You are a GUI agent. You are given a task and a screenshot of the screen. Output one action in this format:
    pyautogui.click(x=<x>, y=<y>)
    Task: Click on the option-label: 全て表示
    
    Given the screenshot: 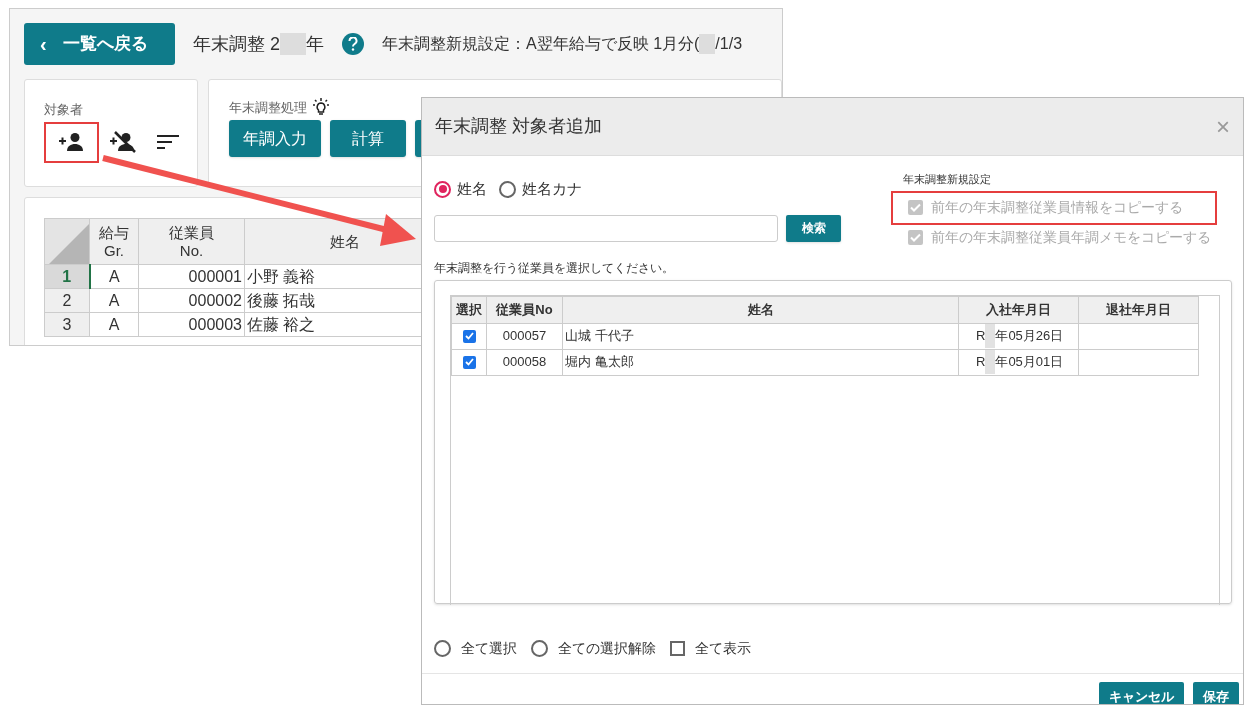 What is the action you would take?
    pyautogui.click(x=723, y=648)
    